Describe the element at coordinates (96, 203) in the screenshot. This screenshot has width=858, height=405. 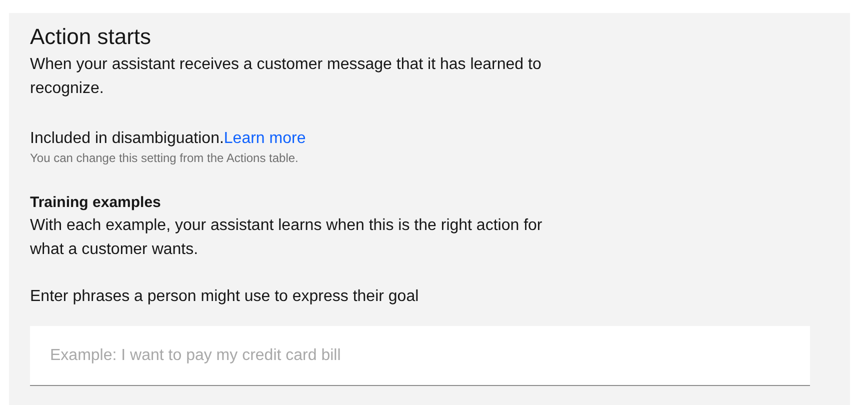
I see `training-heading: Training examples` at that location.